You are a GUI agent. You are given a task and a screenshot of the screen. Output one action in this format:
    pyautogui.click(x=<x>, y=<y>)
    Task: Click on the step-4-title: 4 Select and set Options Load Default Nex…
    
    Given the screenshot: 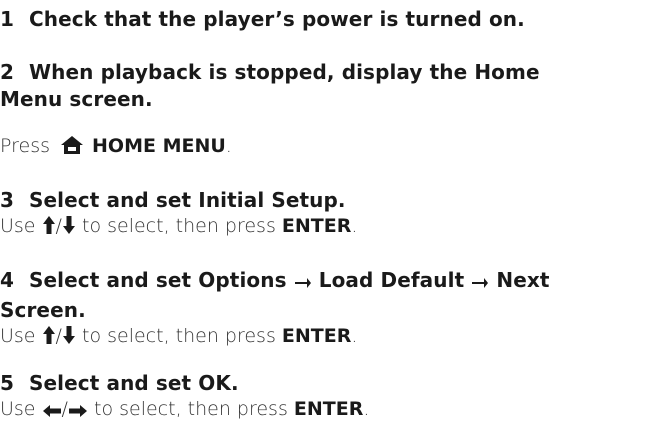 What is the action you would take?
    pyautogui.click(x=320, y=295)
    